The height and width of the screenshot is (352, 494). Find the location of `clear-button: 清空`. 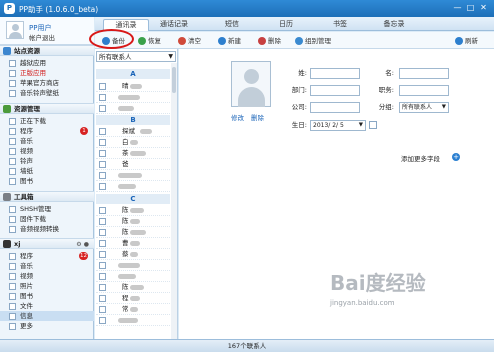

clear-button: 清空 is located at coordinates (189, 41).